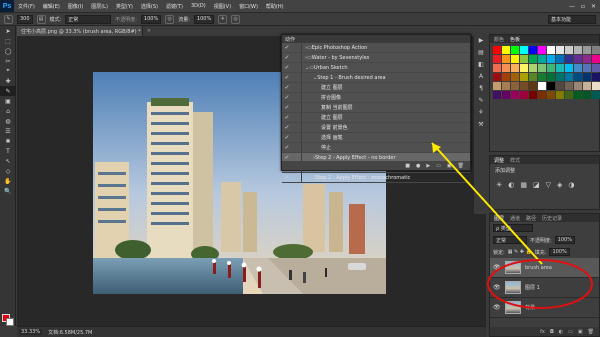 This screenshot has width=600, height=337. Describe the element at coordinates (572, 6) in the screenshot. I see `minimize-button: —` at that location.